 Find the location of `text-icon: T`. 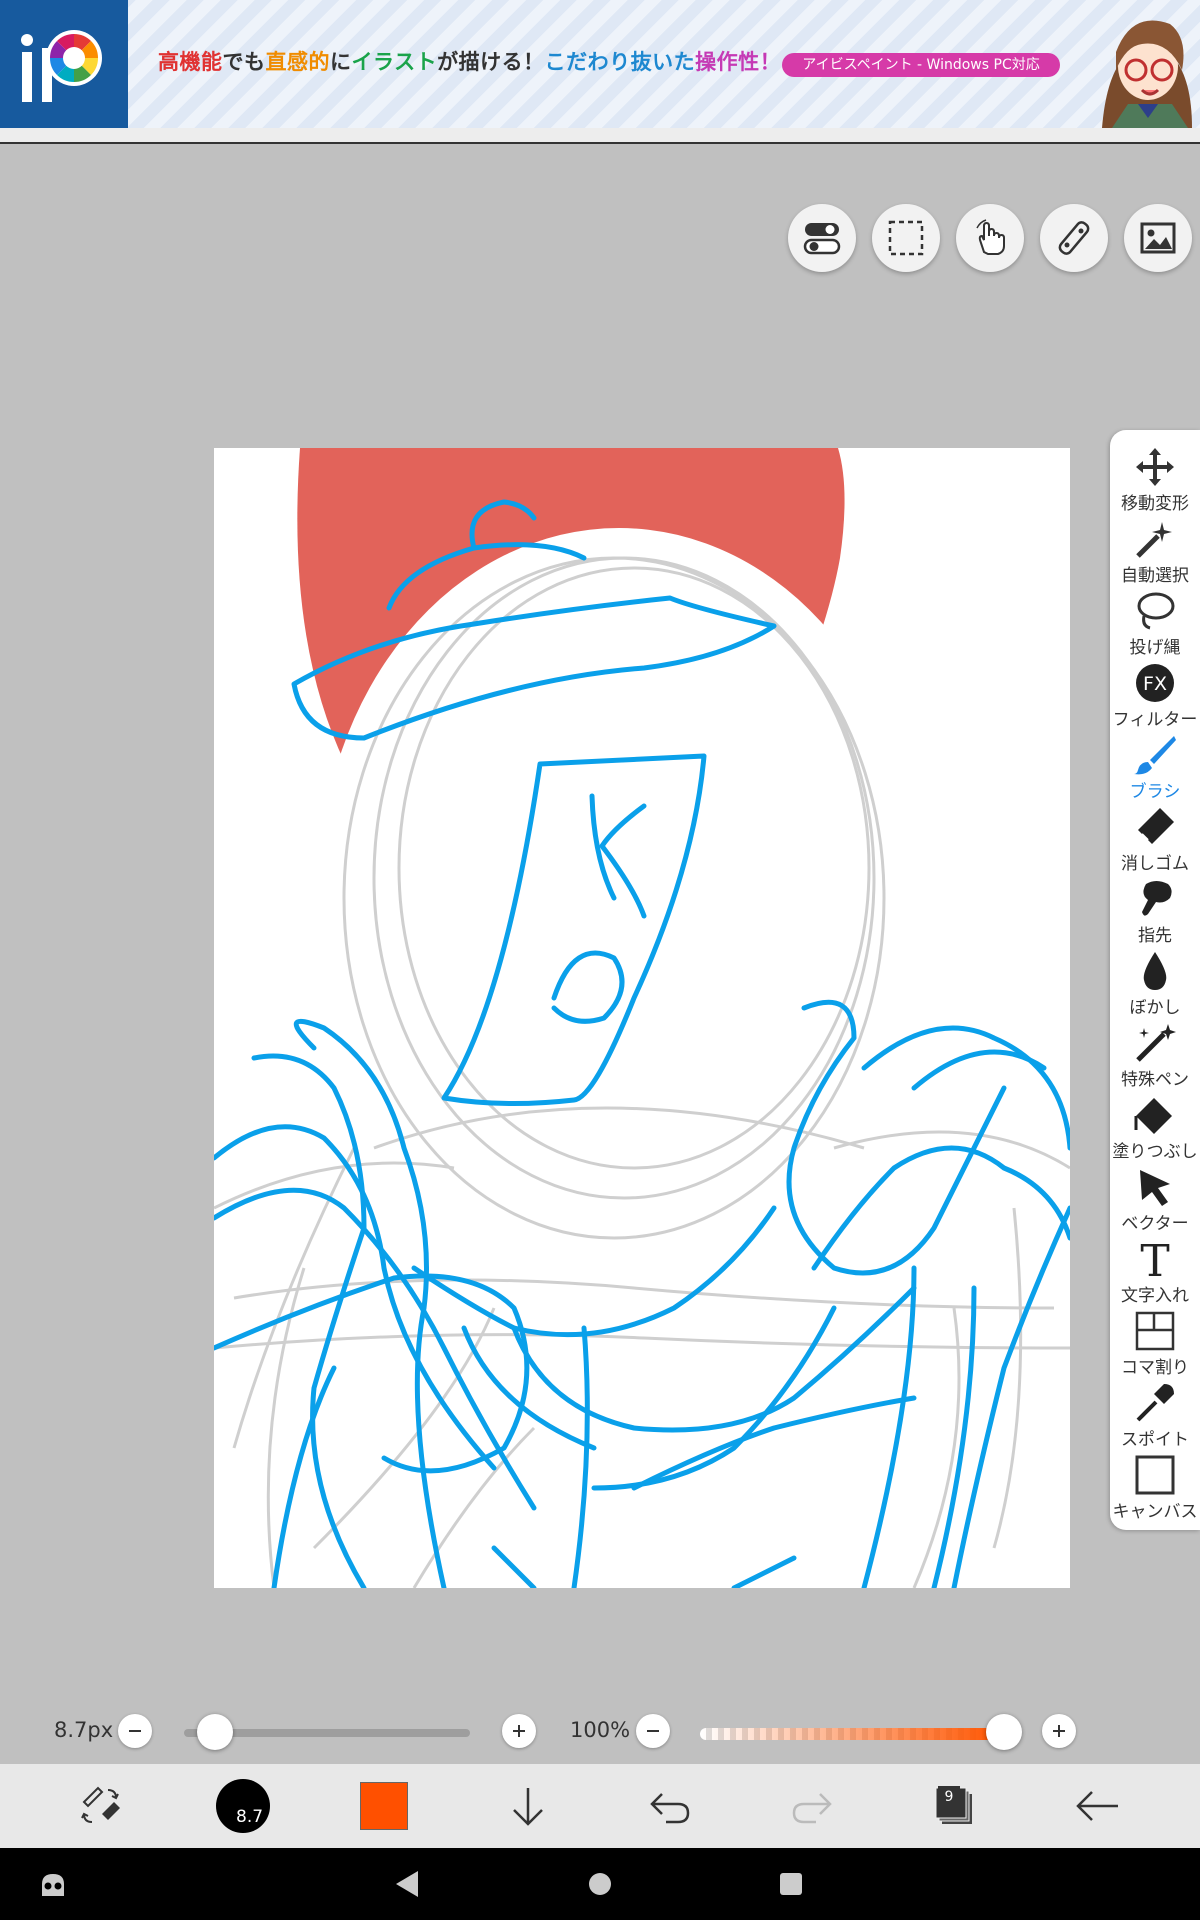

text-icon: T is located at coordinates (1154, 1259).